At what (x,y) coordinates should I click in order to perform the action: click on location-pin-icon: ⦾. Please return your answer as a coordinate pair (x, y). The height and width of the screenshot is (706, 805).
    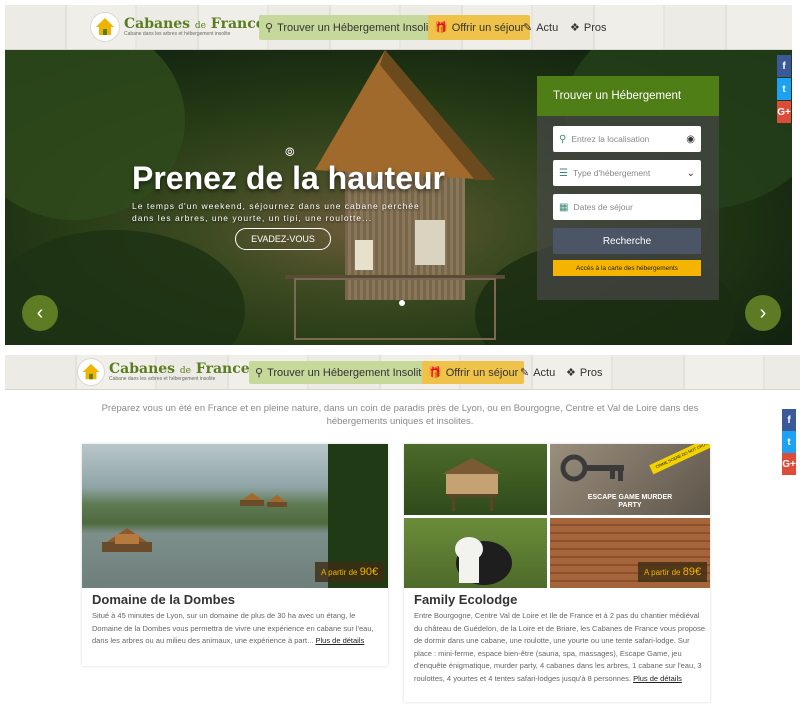
    Looking at the image, I should click on (290, 152).